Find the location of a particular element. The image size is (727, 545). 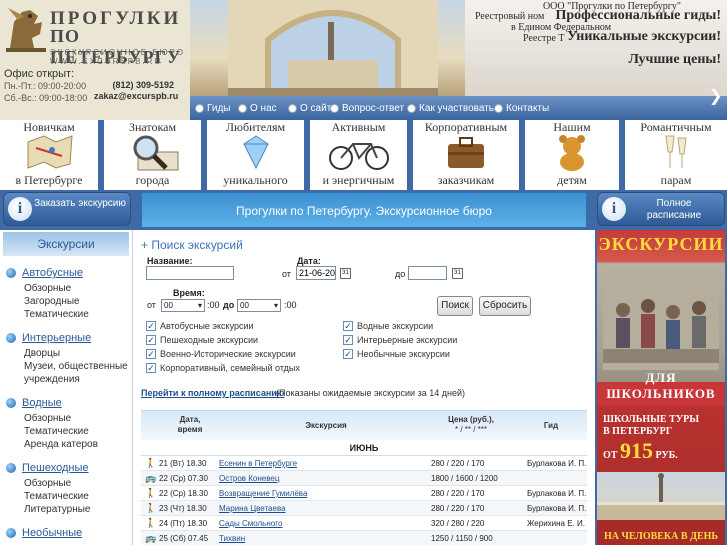

row-guide: Жерихина Е. И. is located at coordinates (556, 523).